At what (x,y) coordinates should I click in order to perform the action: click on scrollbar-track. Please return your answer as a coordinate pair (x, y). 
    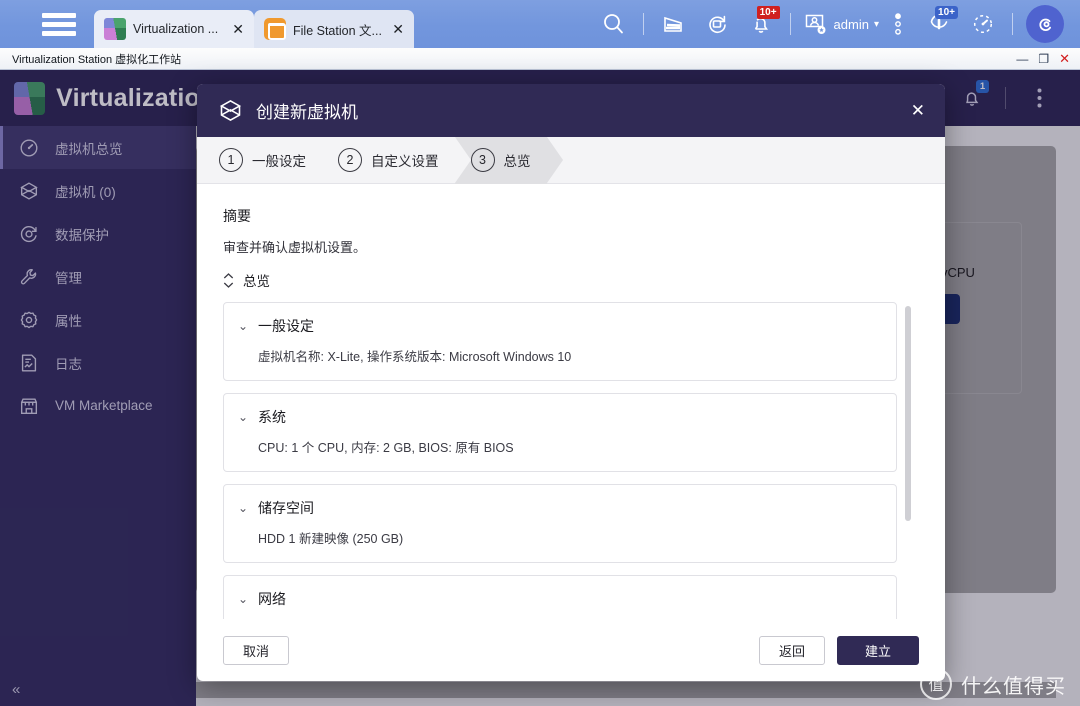
    Looking at the image, I should click on (910, 461).